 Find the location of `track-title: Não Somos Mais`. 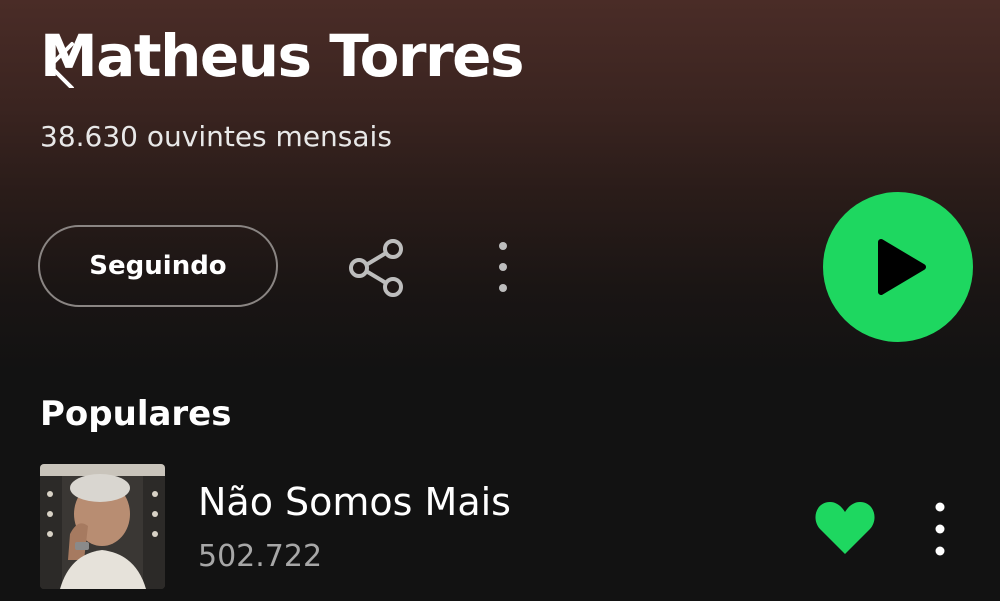

track-title: Não Somos Mais is located at coordinates (354, 502).